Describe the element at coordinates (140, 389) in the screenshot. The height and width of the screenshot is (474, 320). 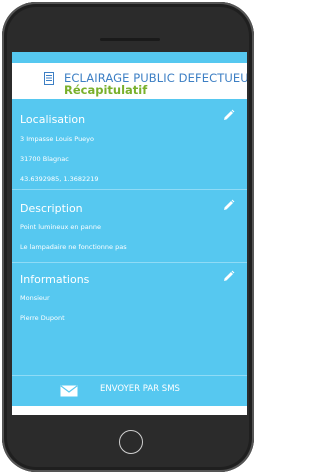
I see `send-sms-label: ENVOYER PAR SMS` at that location.